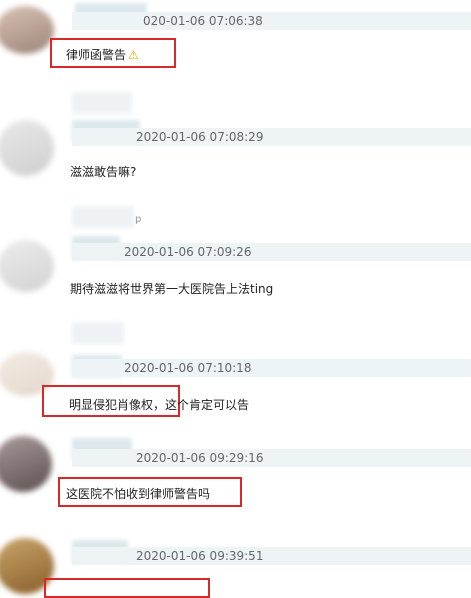 This screenshot has width=471, height=598. I want to click on comment-timestamp: 2020-01-06 07:08:29, so click(200, 137).